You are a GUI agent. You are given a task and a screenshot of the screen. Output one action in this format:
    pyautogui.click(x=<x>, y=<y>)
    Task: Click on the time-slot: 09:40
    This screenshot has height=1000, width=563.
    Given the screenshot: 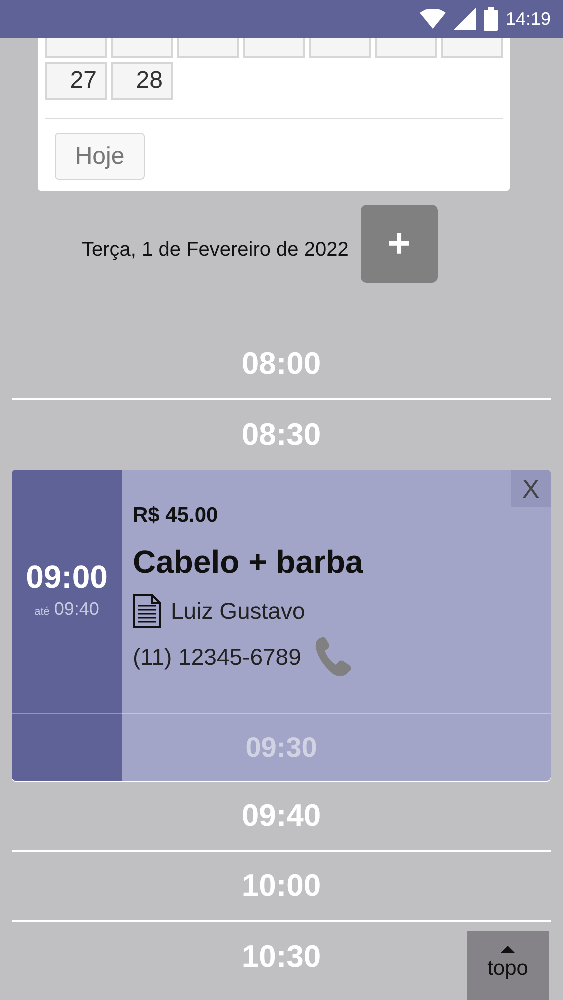 What is the action you would take?
    pyautogui.click(x=282, y=816)
    